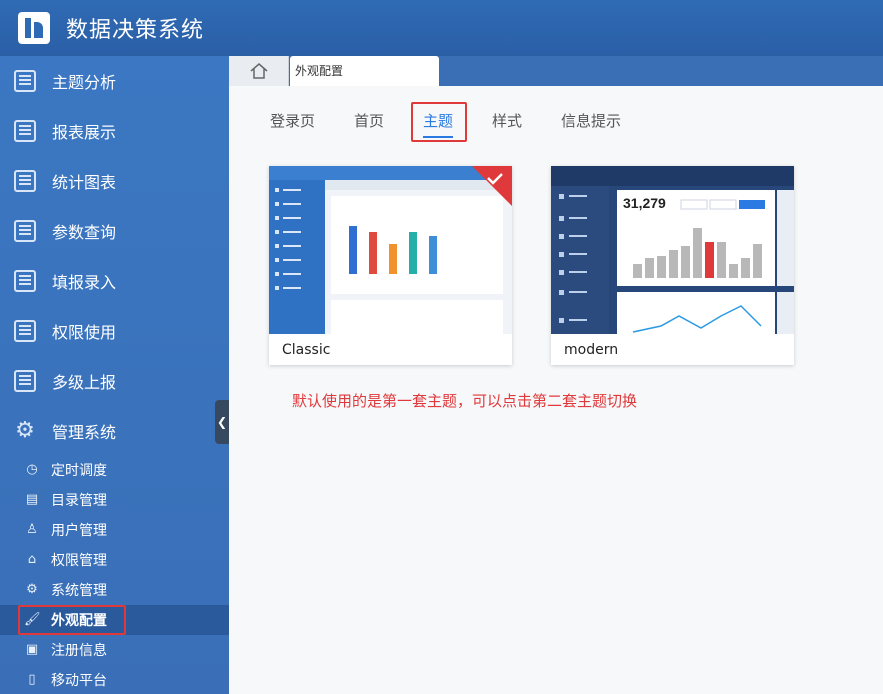 Image resolution: width=883 pixels, height=694 pixels. What do you see at coordinates (79, 681) in the screenshot?
I see `sidebar-subitem-label: 移动平台` at bounding box center [79, 681].